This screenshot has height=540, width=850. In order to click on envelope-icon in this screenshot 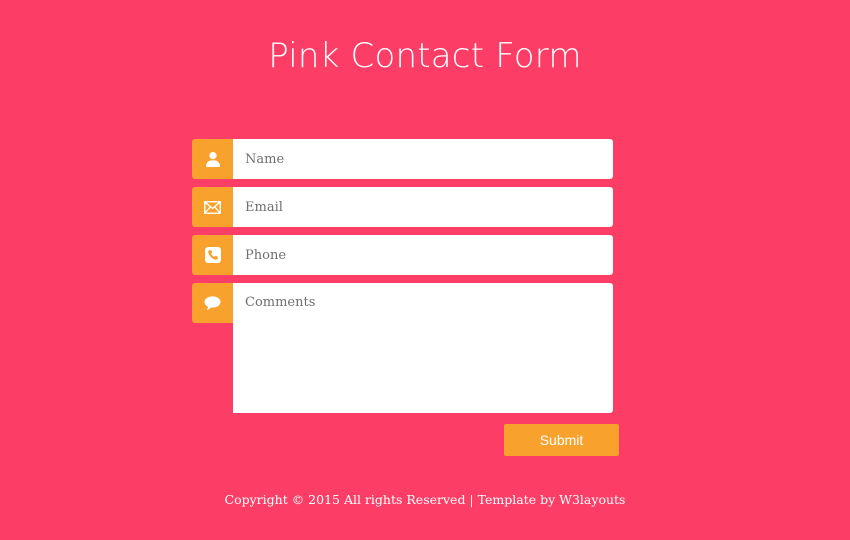, I will do `click(212, 207)`.